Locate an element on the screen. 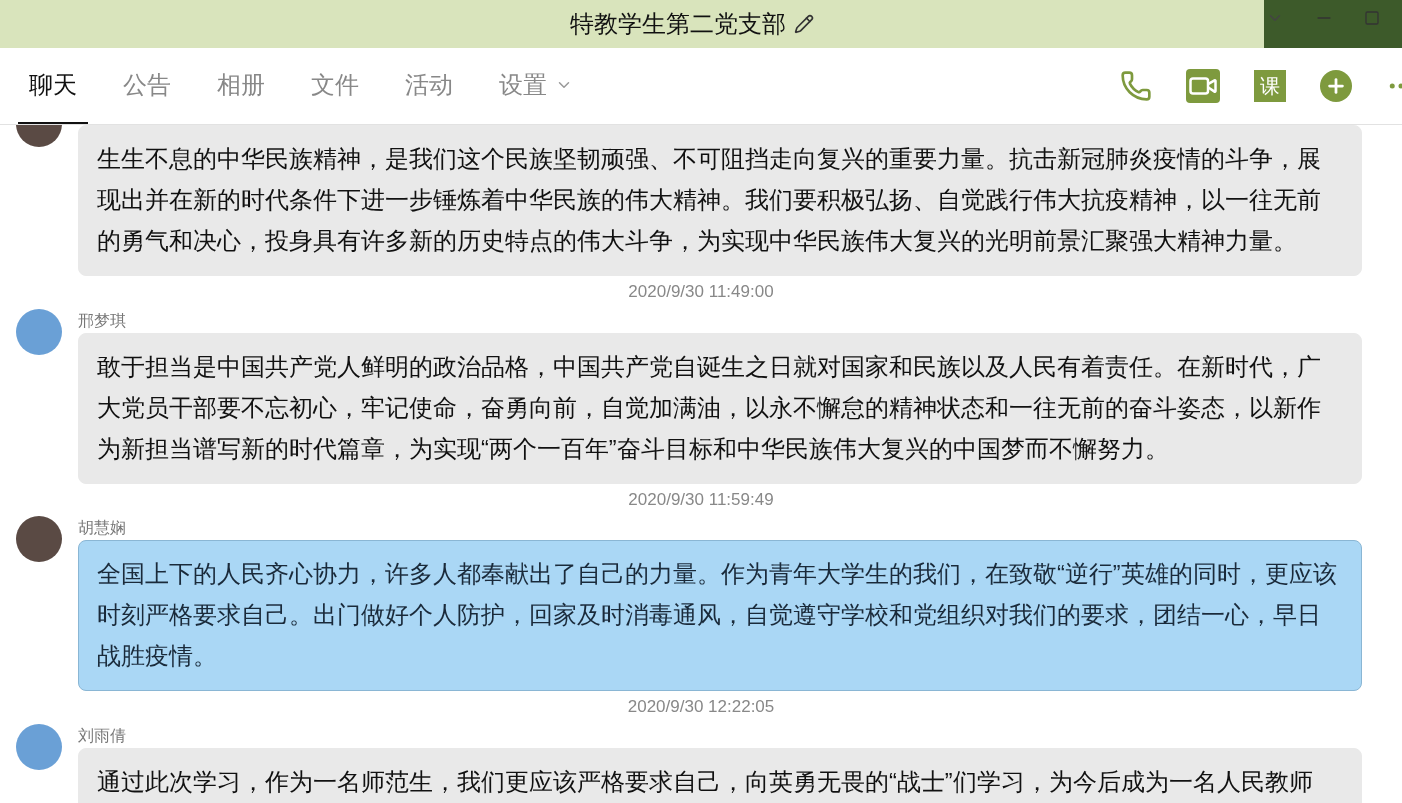 This screenshot has height=803, width=1402. sender-name: 胡慧娴 is located at coordinates (102, 528).